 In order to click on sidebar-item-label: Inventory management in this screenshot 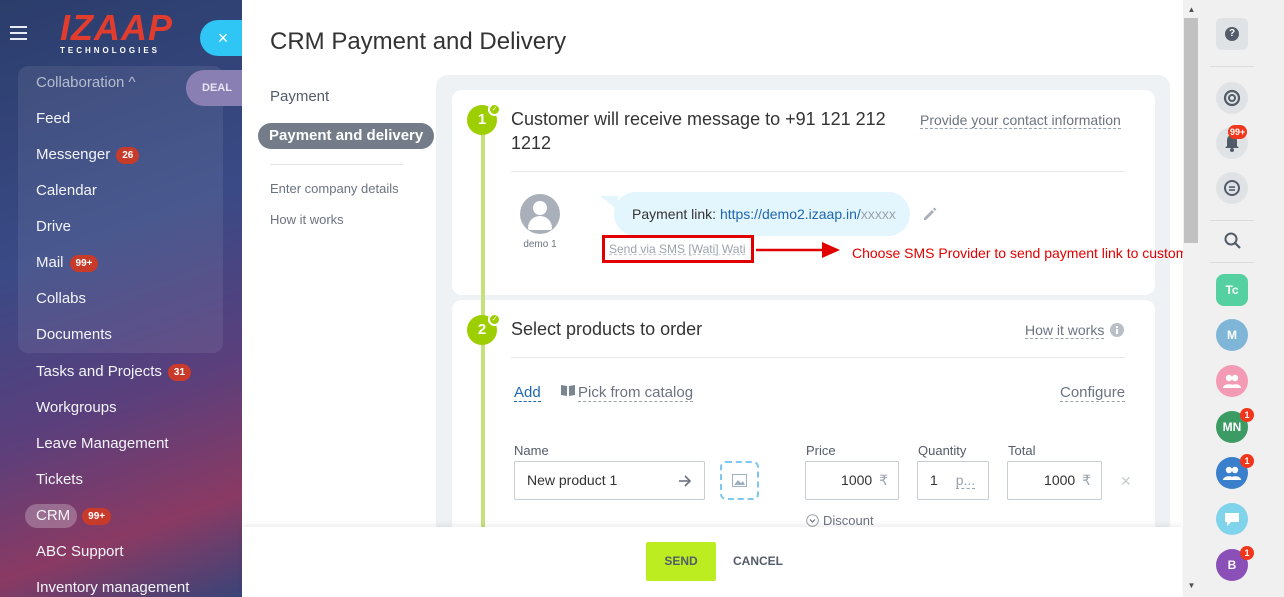, I will do `click(113, 587)`.